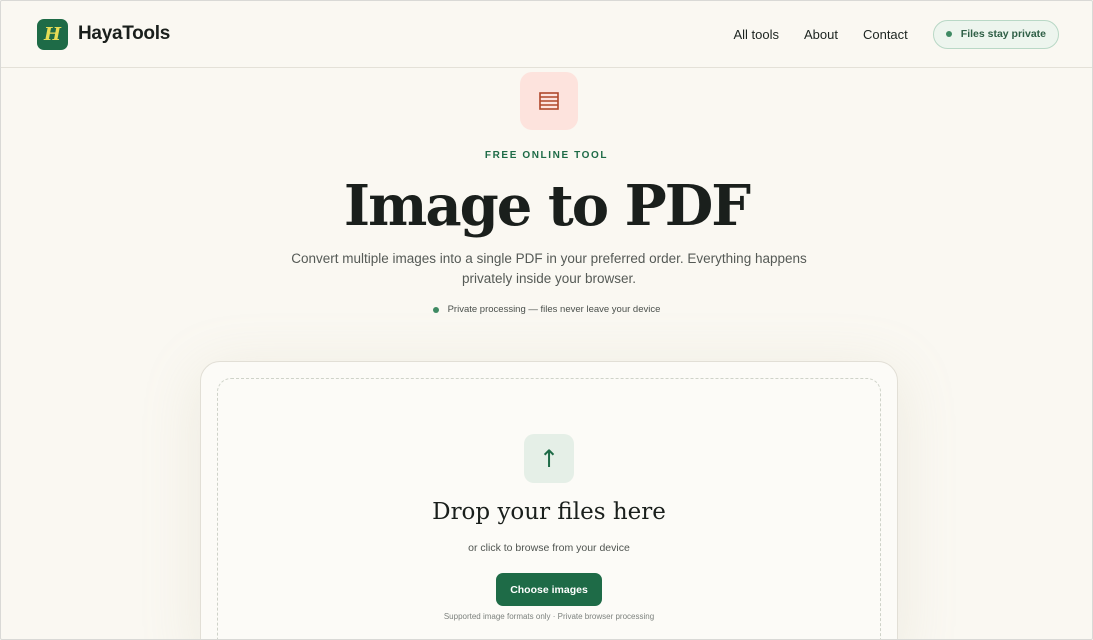  I want to click on document-lines-icon, so click(549, 101).